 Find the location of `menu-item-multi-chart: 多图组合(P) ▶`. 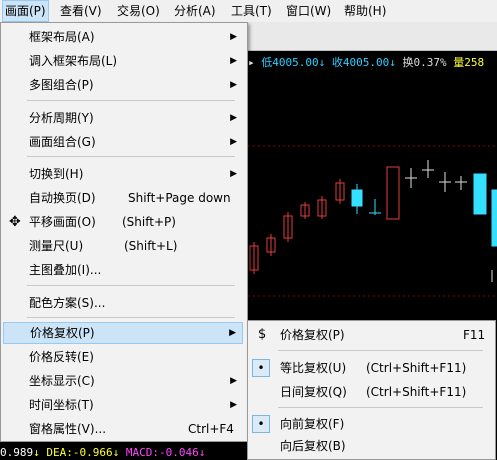

menu-item-multi-chart: 多图组合(P) ▶ is located at coordinates (123, 85).